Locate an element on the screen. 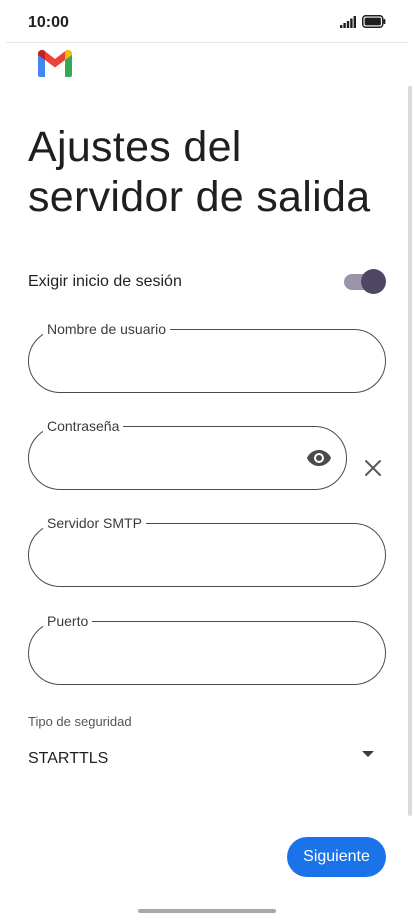 This screenshot has height=924, width=414. battery-icon is located at coordinates (374, 21).